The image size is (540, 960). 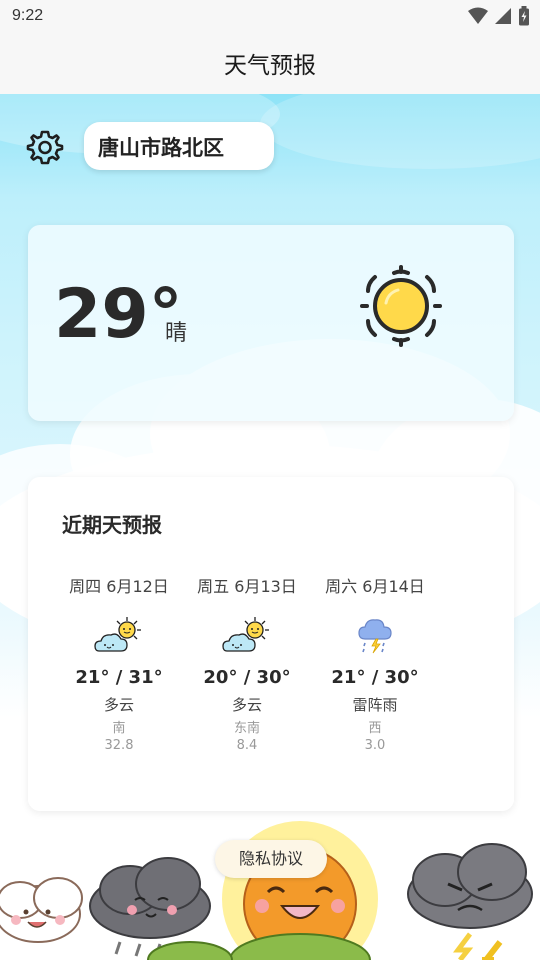 What do you see at coordinates (246, 728) in the screenshot?
I see `forecast-wind-direction: 东南` at bounding box center [246, 728].